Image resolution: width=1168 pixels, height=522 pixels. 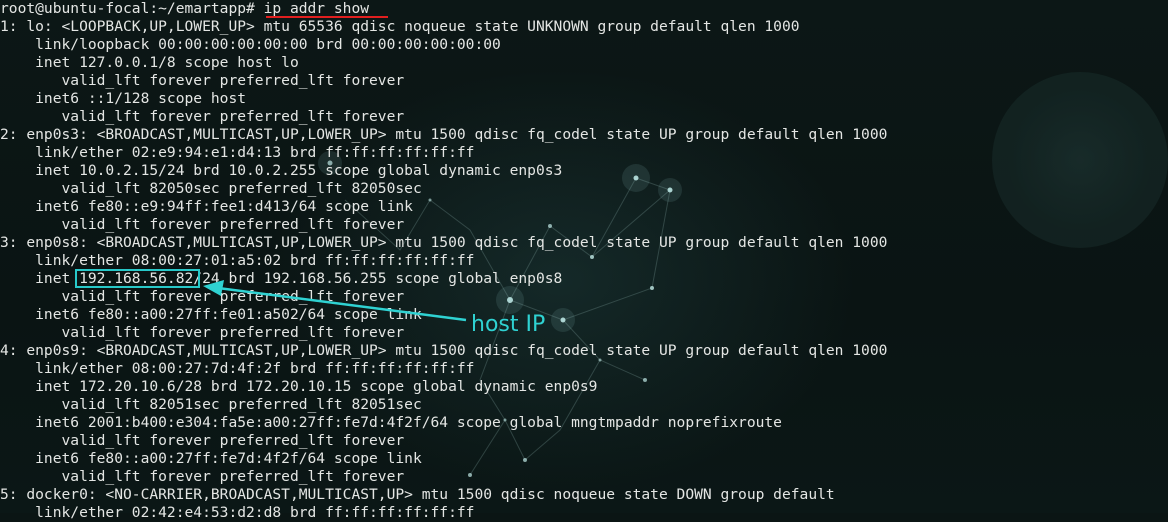 What do you see at coordinates (508, 324) in the screenshot?
I see `host-ip-label: host IP` at bounding box center [508, 324].